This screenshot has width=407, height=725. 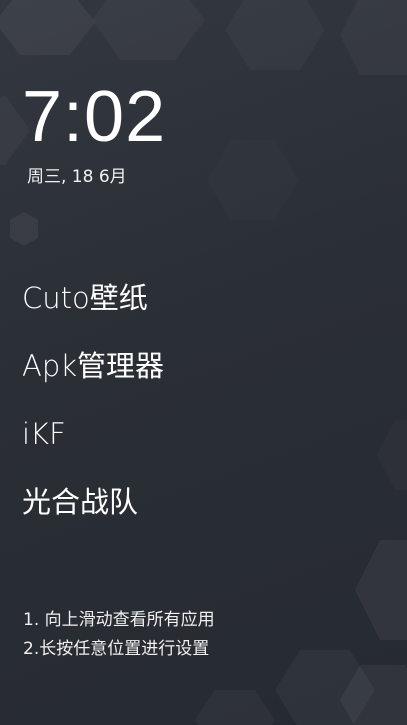 I want to click on app-item-cuto-wallpaper: Cuto壁纸, so click(x=93, y=310).